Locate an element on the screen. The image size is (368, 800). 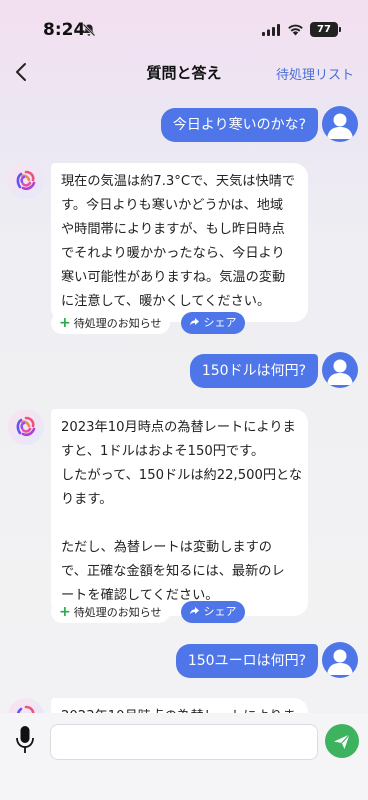
user-message-bubble: 今日より寒いのかな? is located at coordinates (239, 125).